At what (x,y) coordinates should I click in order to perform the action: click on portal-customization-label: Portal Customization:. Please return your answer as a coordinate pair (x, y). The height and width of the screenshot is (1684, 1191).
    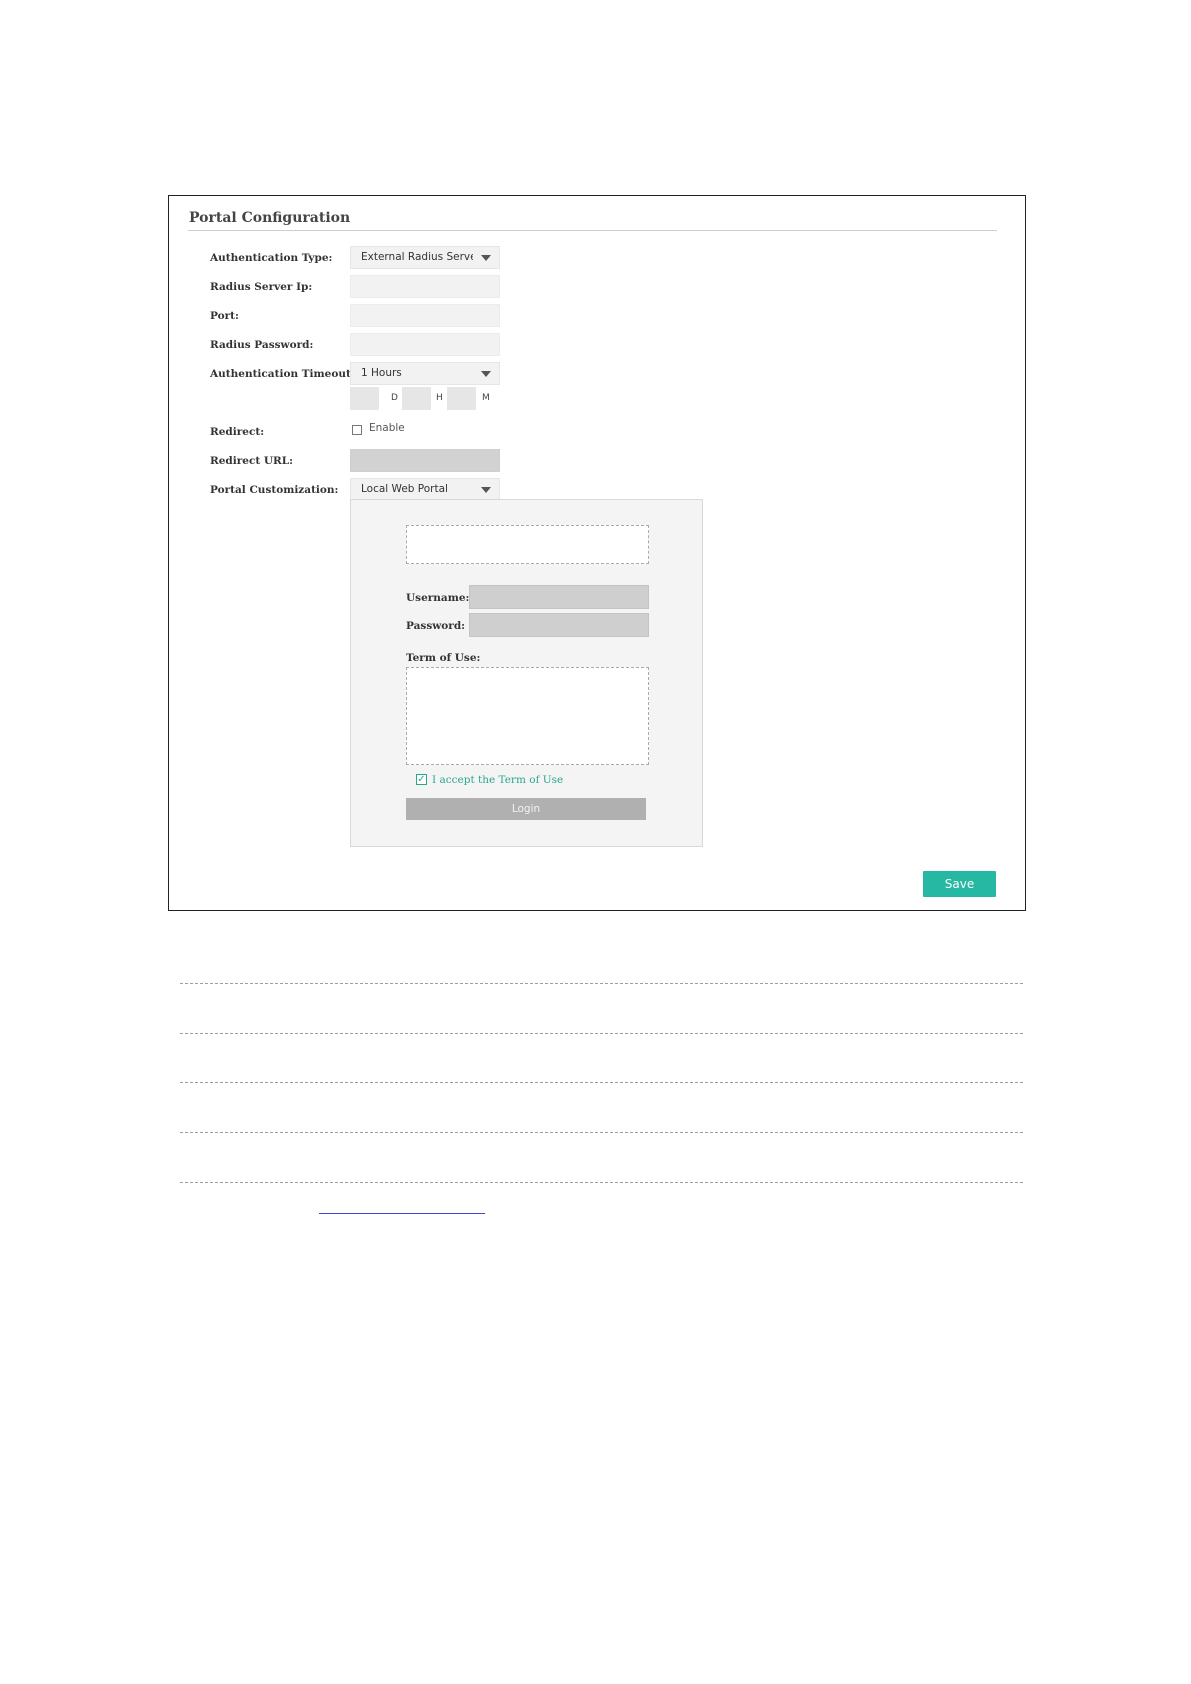
    Looking at the image, I should click on (274, 490).